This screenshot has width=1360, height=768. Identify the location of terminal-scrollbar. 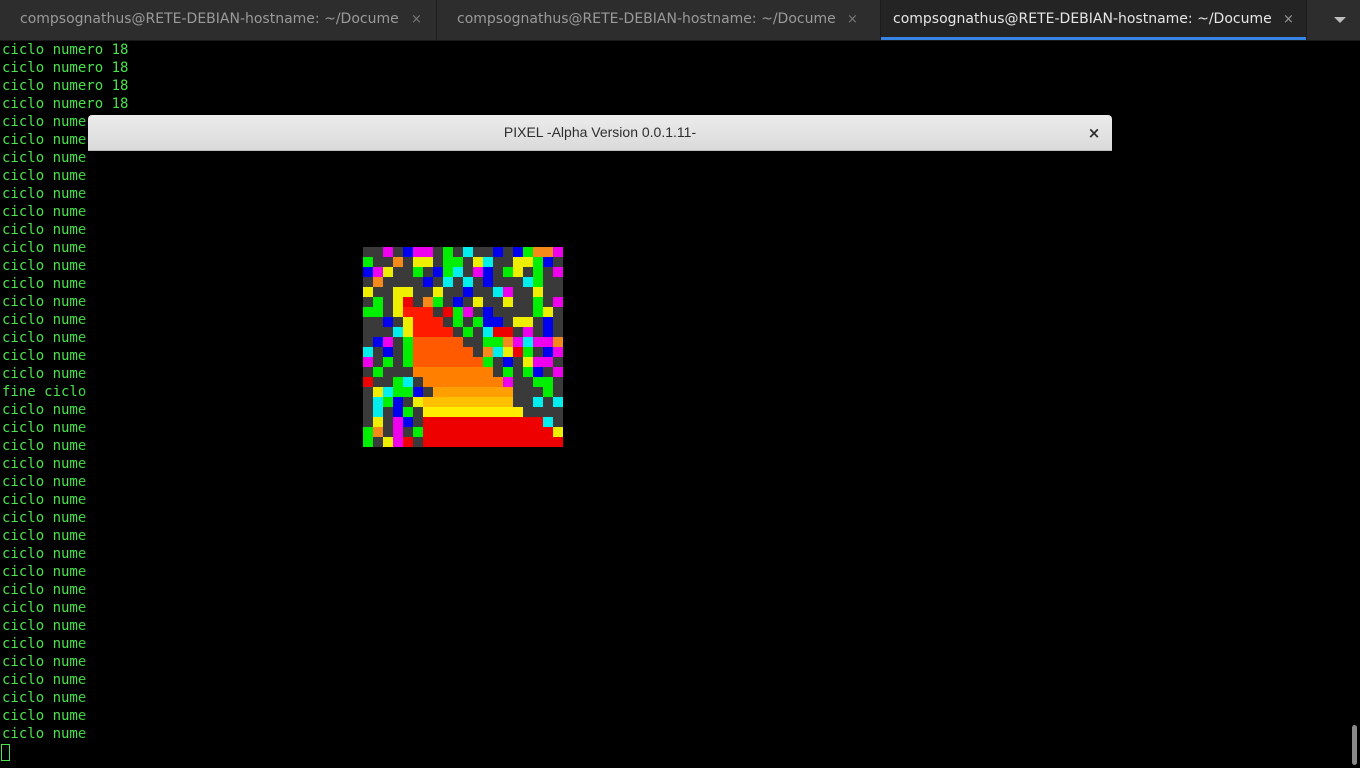
(1354, 404).